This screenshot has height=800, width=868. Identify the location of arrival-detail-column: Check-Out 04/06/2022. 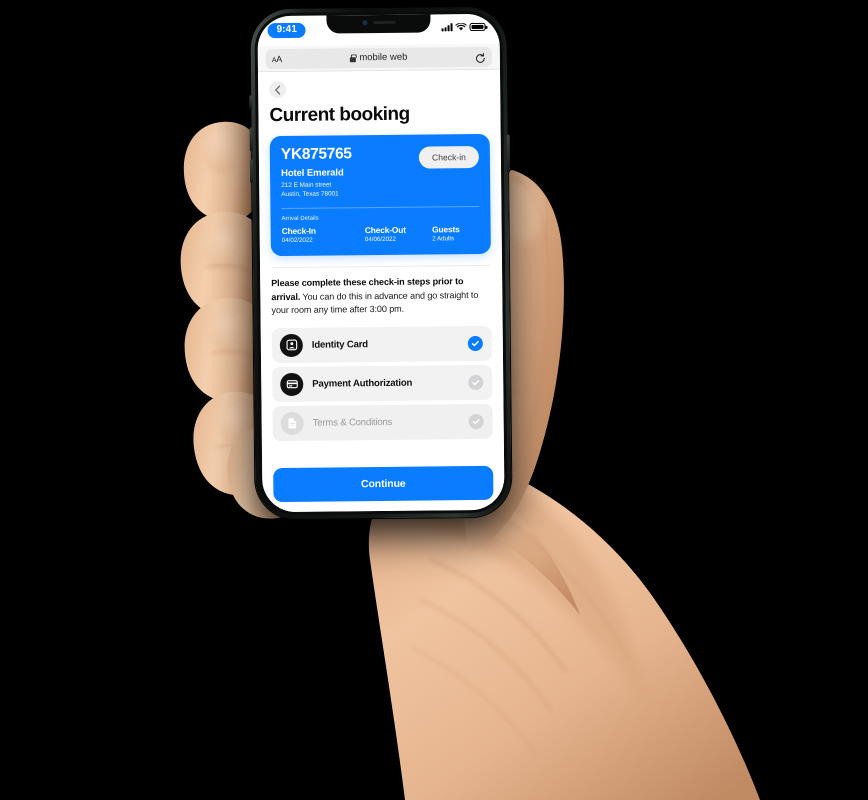
(398, 234).